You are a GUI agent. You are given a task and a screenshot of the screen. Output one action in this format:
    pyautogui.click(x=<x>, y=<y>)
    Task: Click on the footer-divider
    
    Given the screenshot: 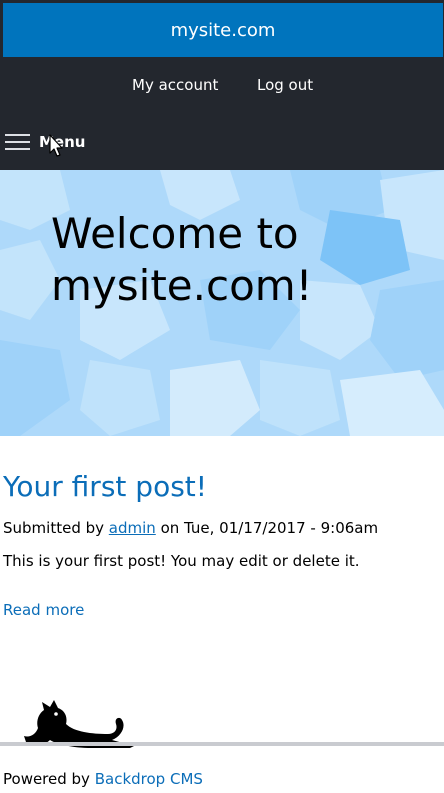 What is the action you would take?
    pyautogui.click(x=222, y=744)
    